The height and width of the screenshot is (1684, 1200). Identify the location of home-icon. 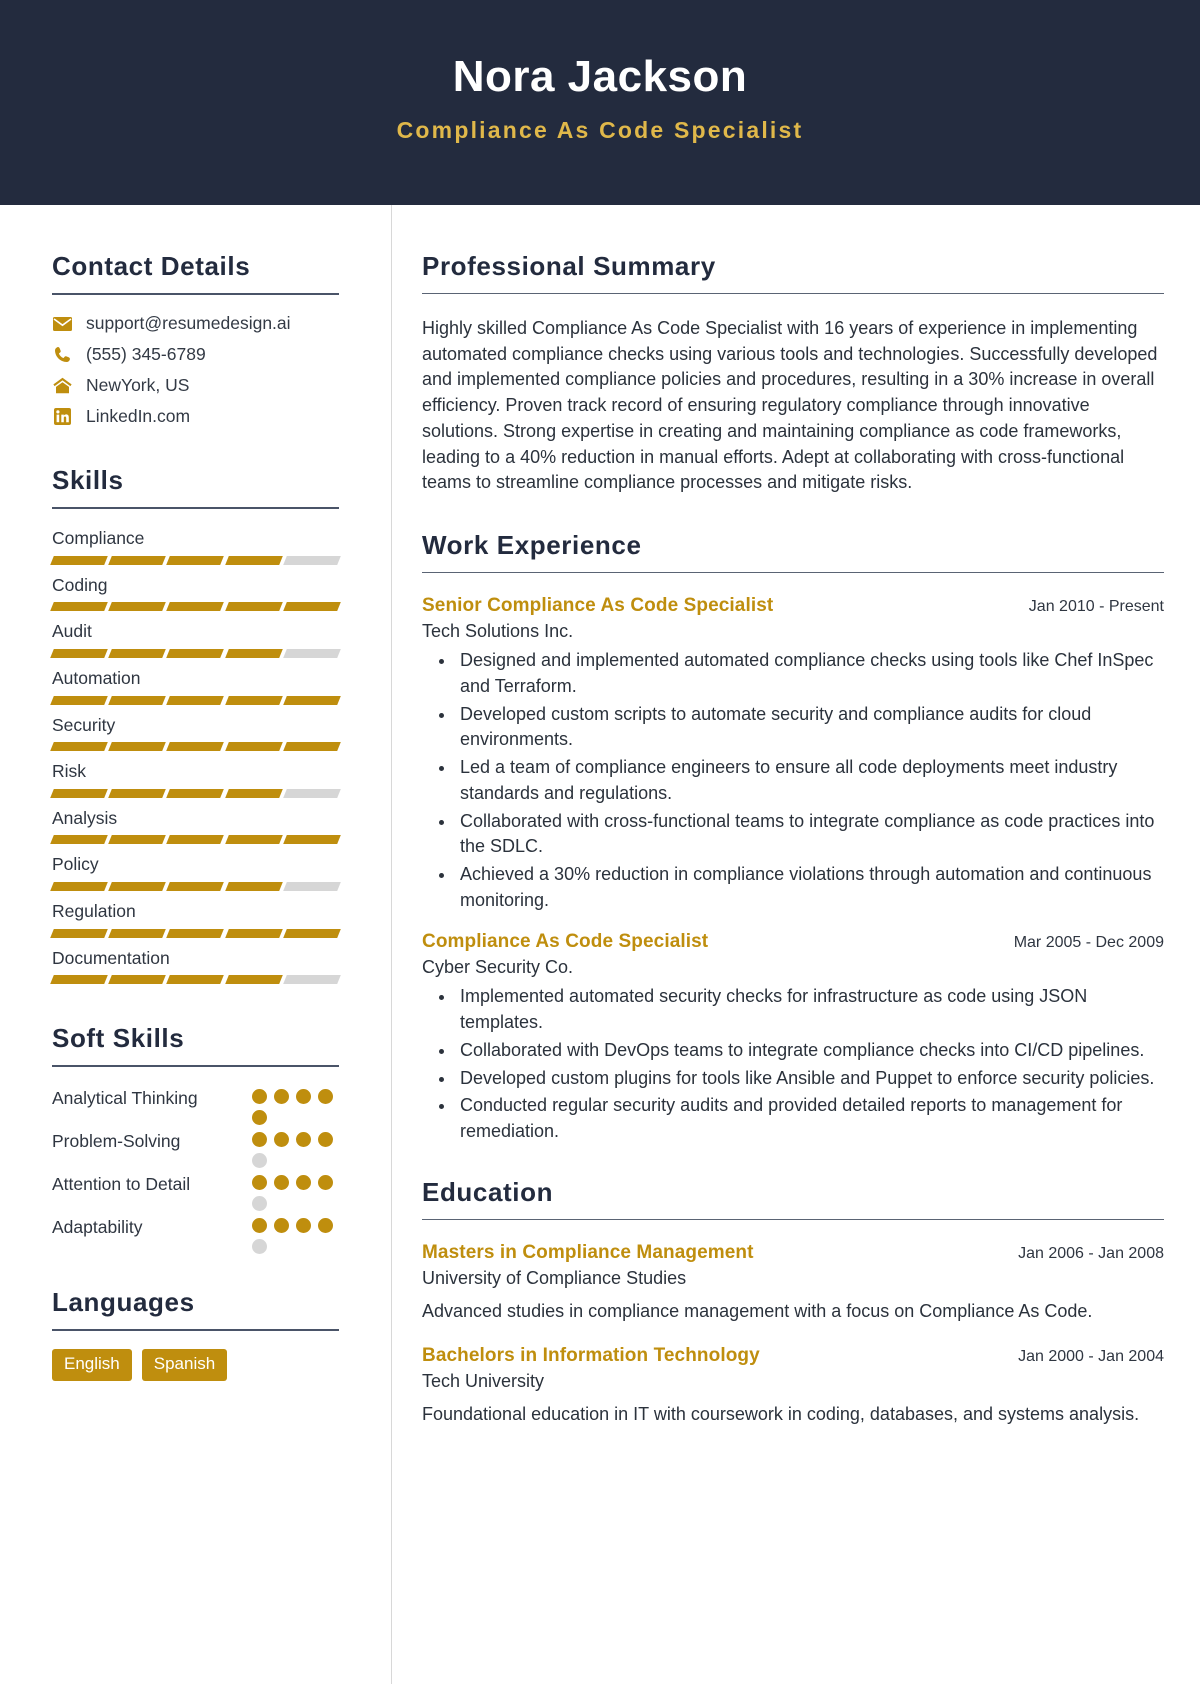
(62, 386).